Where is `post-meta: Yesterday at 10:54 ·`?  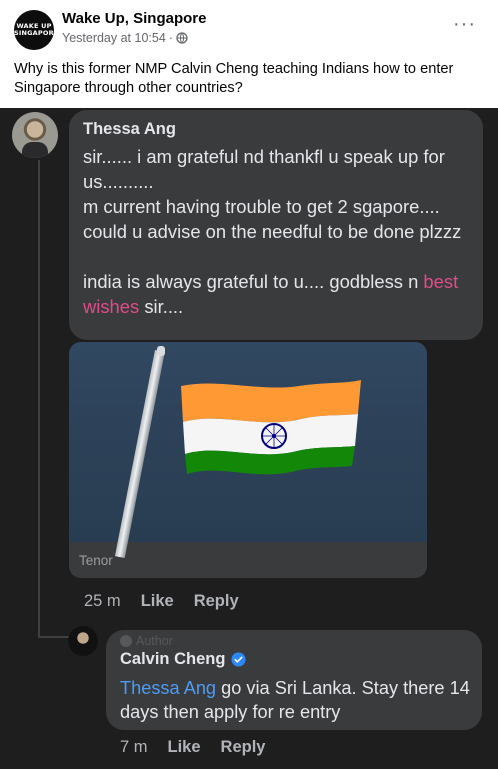 post-meta: Yesterday at 10:54 · is located at coordinates (125, 38).